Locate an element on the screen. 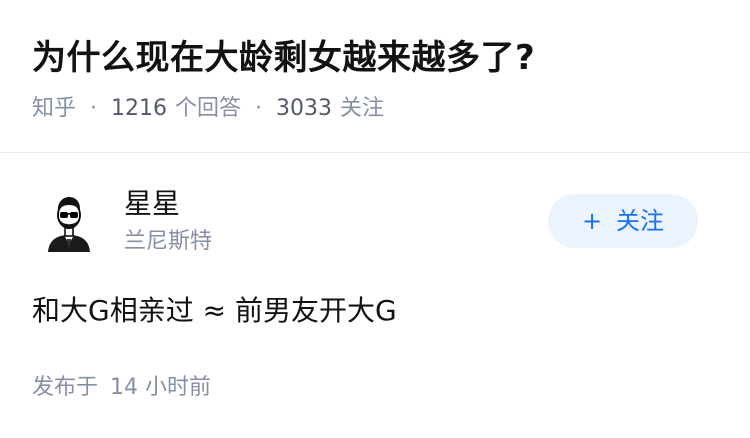  question-meta: 知乎 · 1216 个回答 · 3033 关注 is located at coordinates (381, 109).